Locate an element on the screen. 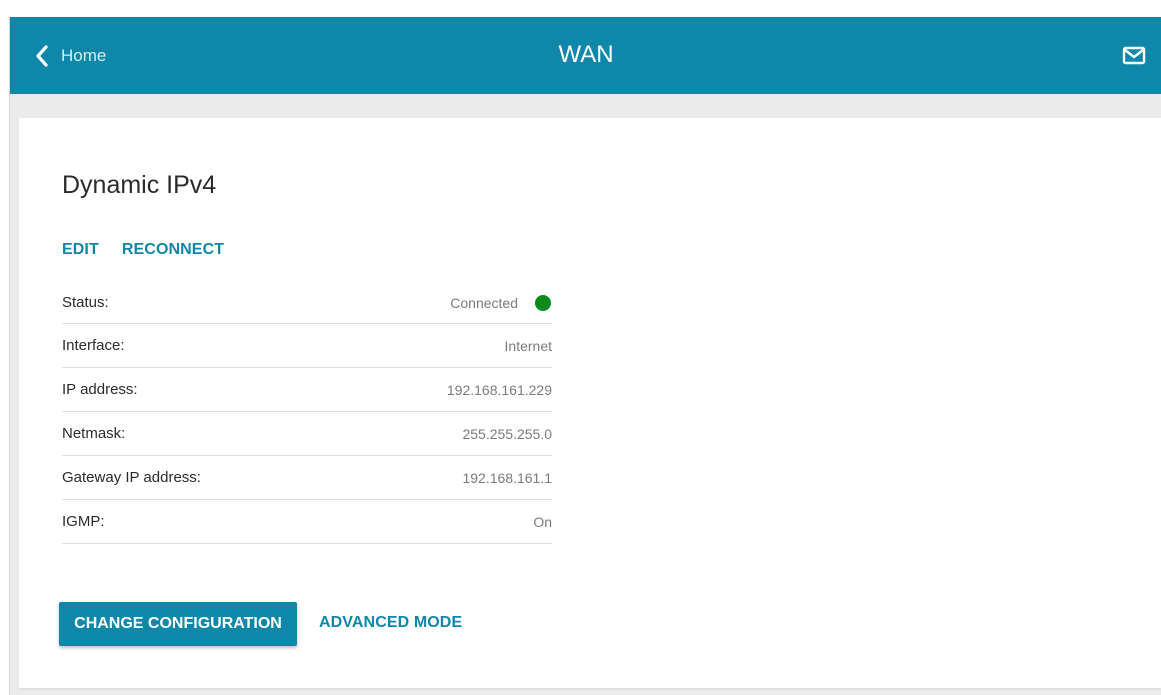 This screenshot has width=1161, height=695. netmask-value: 255.255.255.0 is located at coordinates (507, 433).